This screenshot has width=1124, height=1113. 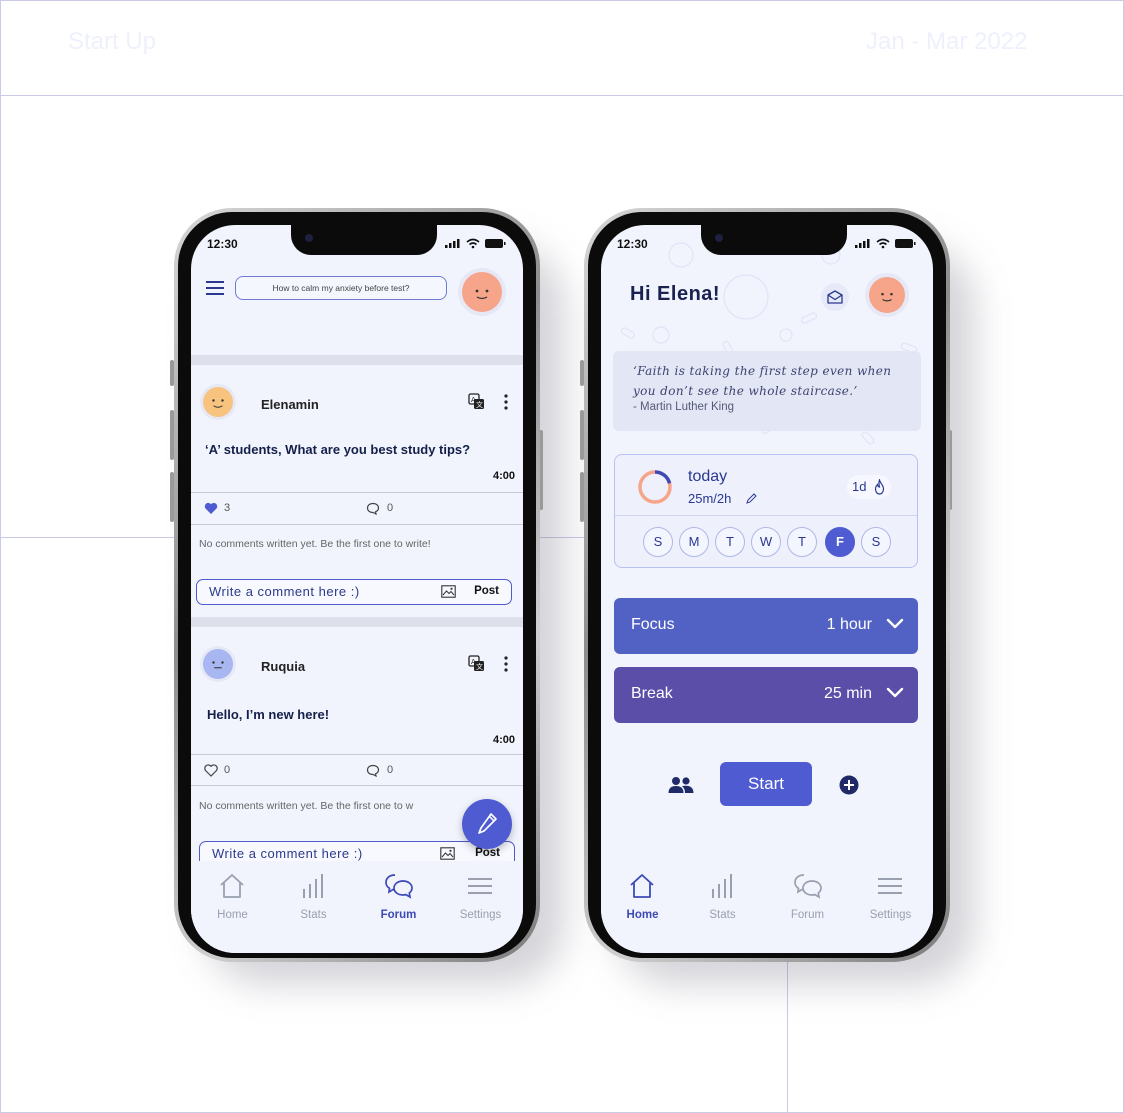 I want to click on flame-icon, so click(x=879, y=487).